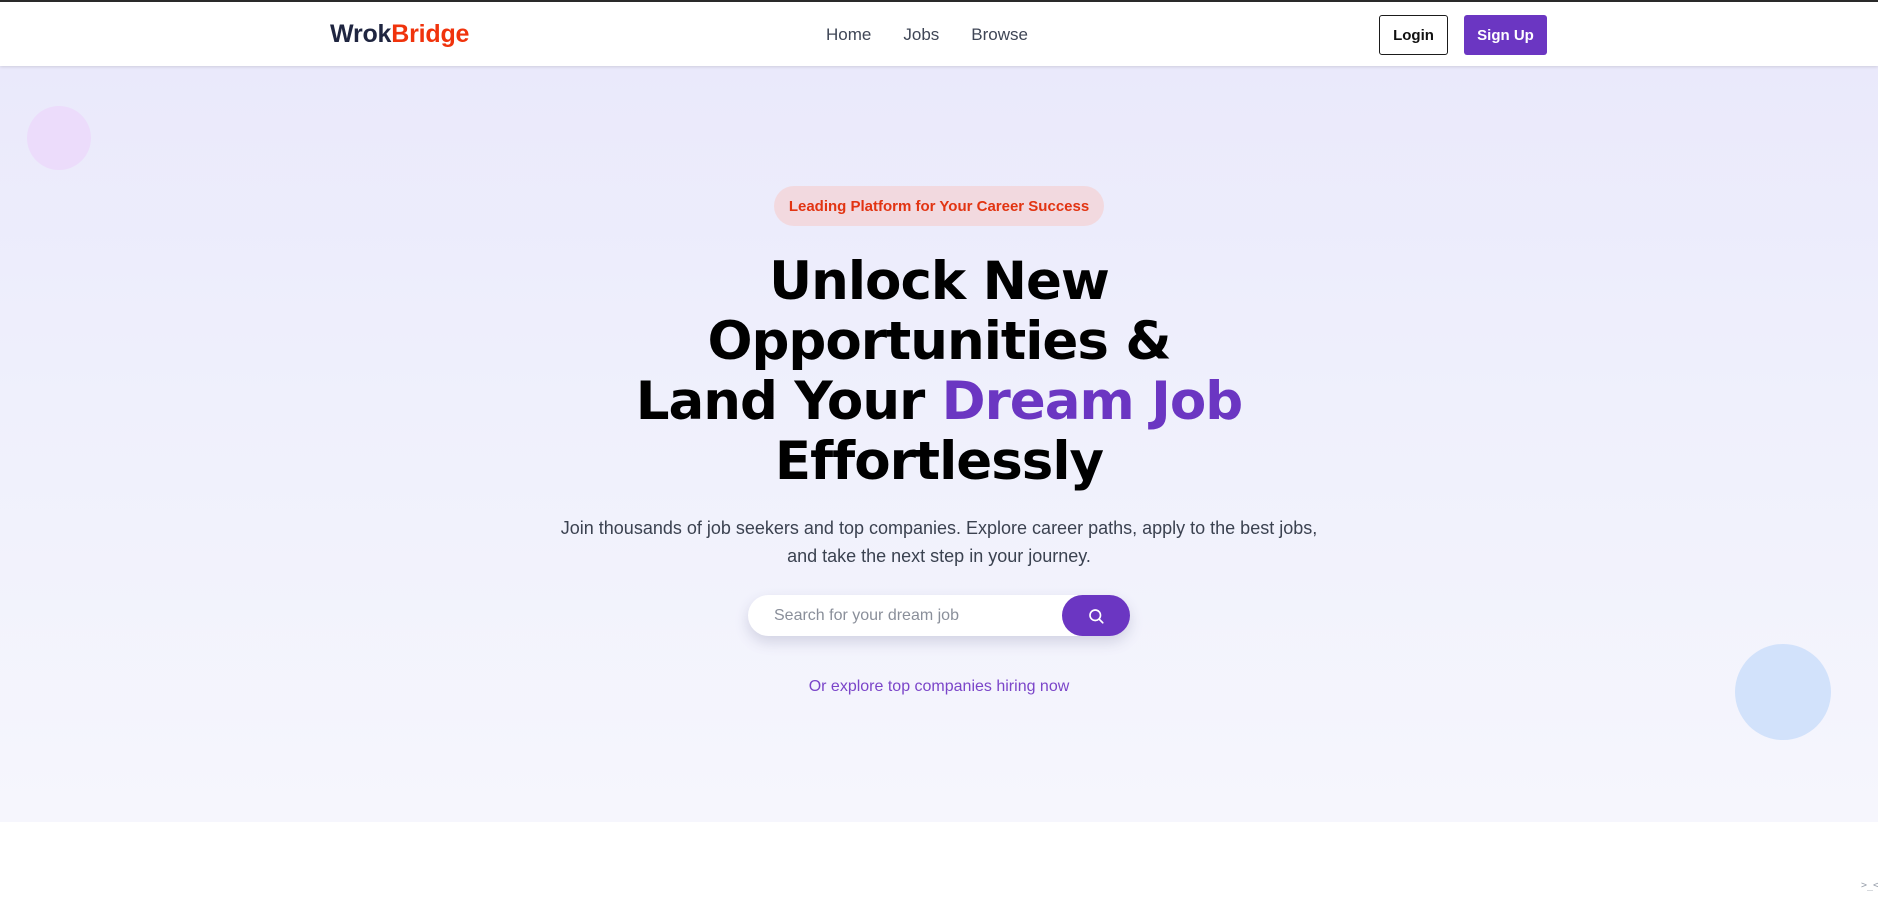 This screenshot has height=904, width=1878. I want to click on search-icon, so click(1096, 616).